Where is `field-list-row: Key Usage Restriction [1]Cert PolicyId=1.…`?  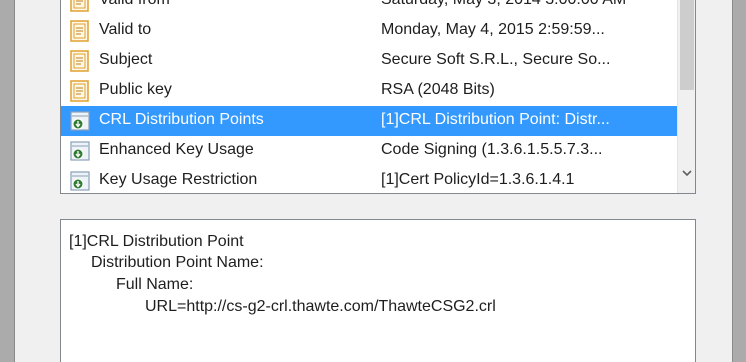 field-list-row: Key Usage Restriction [1]Cert PolicyId=1.… is located at coordinates (369, 179).